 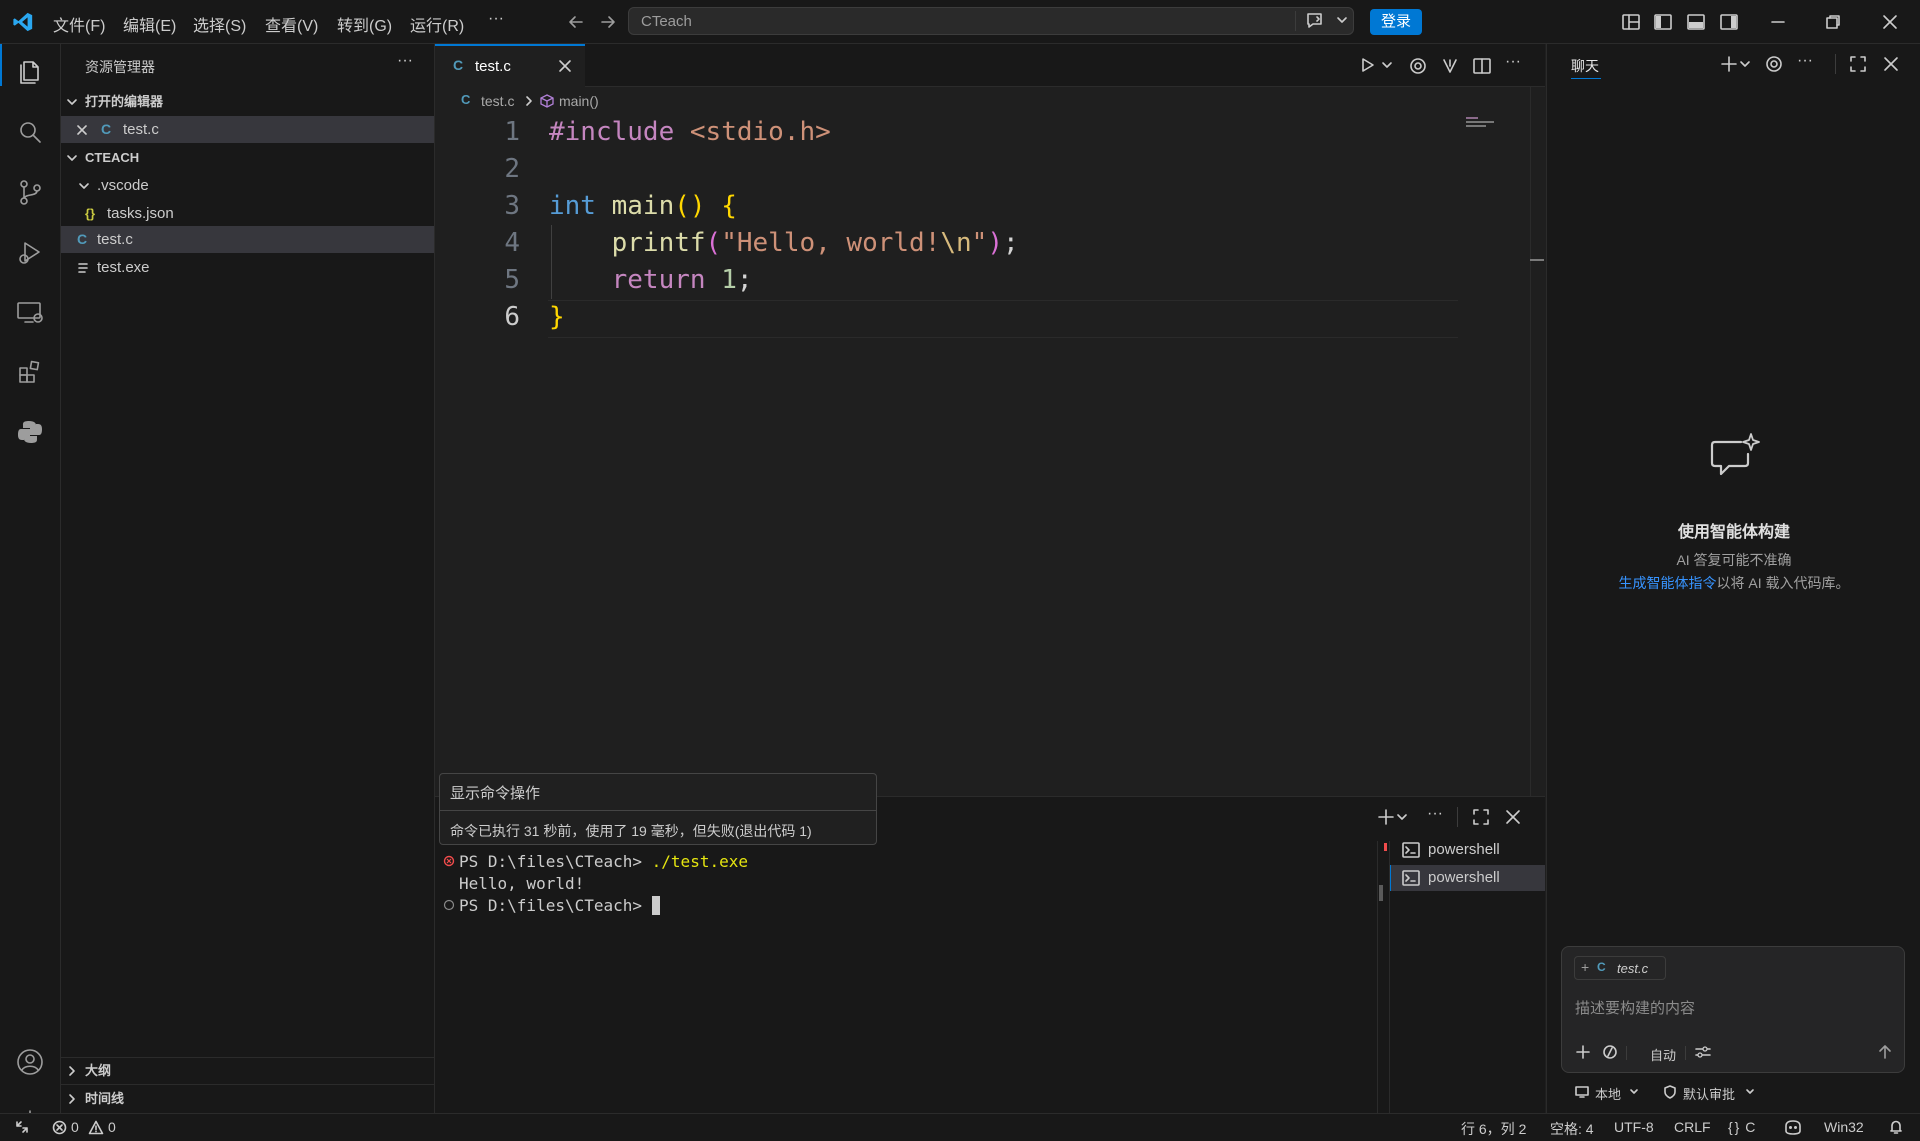 I want to click on sidebar-more-icon: ···, so click(x=405, y=61).